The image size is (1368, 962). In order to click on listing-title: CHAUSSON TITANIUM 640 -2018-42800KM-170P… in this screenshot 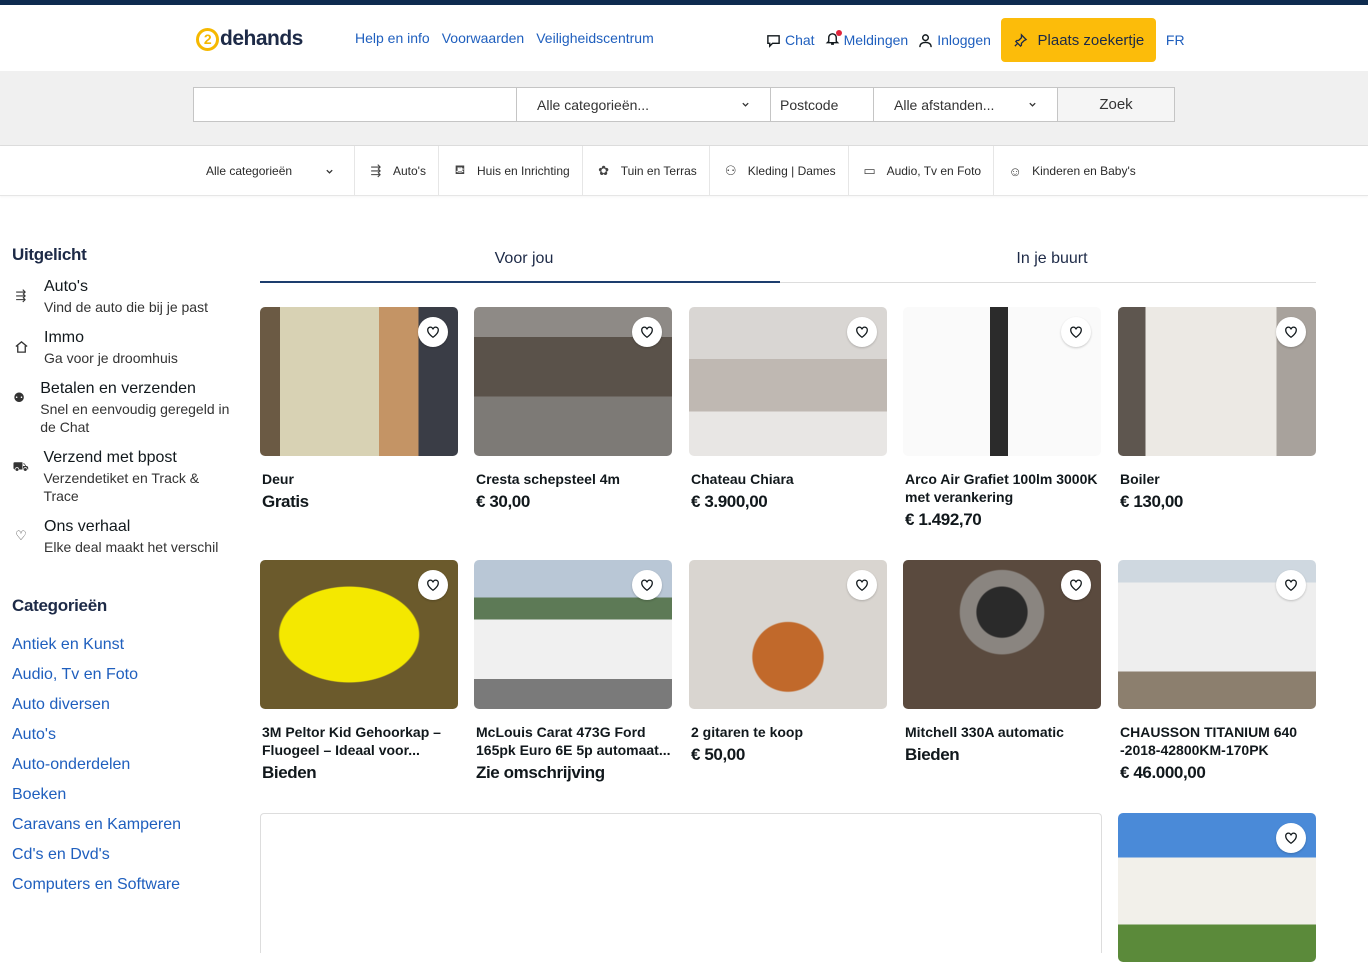, I will do `click(1209, 741)`.